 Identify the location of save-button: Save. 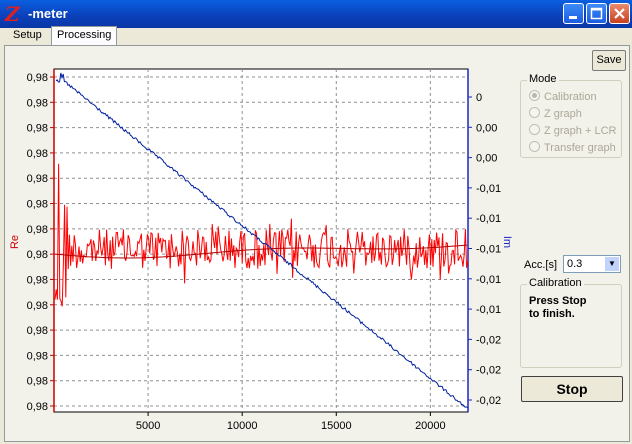
(609, 60).